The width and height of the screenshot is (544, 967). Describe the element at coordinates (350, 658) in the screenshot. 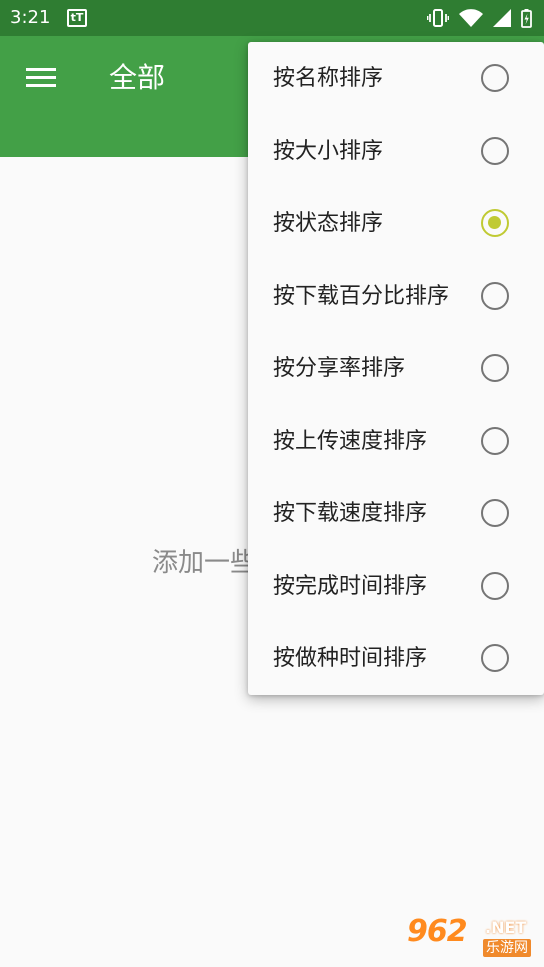

I see `menu-item-label: 按做种时间排序` at that location.